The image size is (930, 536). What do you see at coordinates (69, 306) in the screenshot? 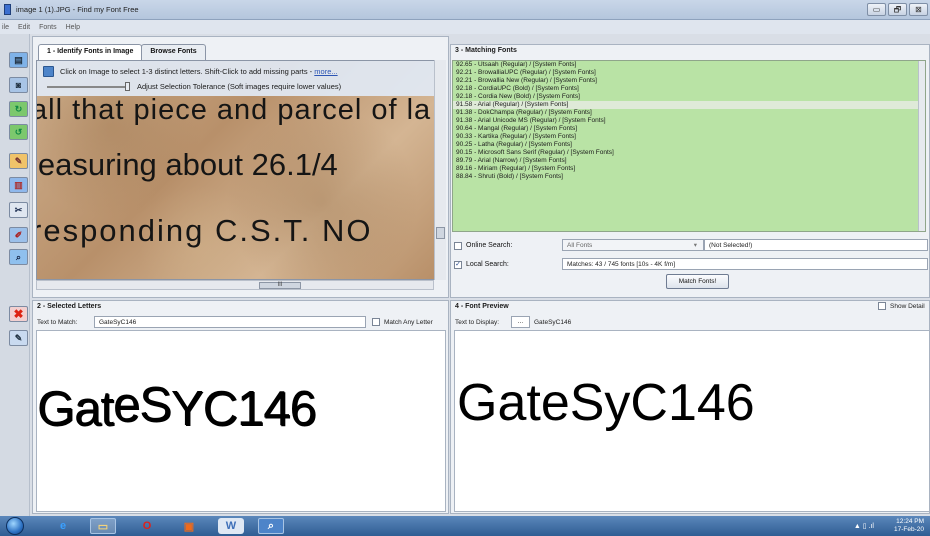
I see `panel-title: 2 - Selected Letters` at bounding box center [69, 306].